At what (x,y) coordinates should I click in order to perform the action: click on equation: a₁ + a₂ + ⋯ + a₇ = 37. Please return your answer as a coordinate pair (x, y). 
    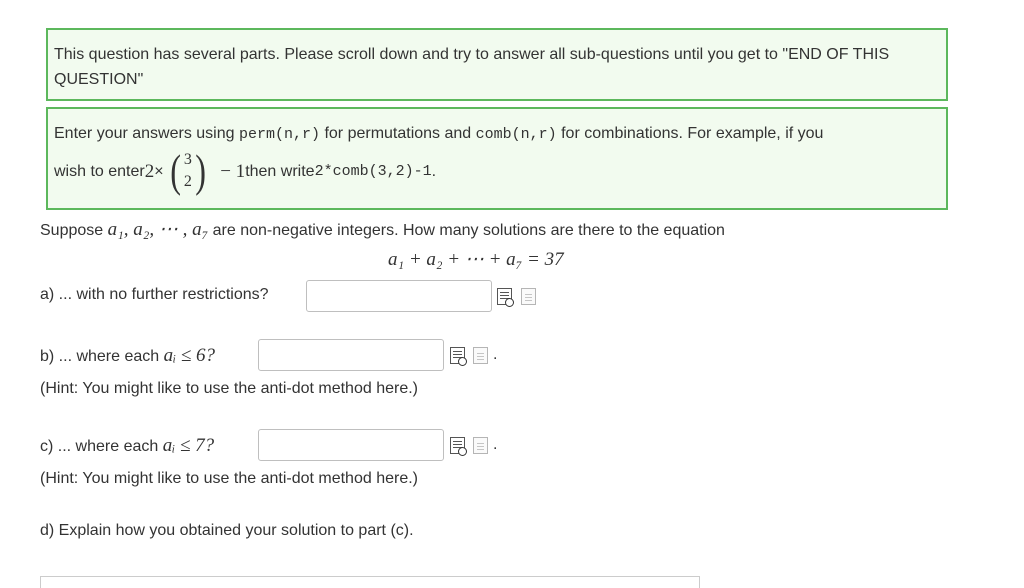
    Looking at the image, I should click on (476, 259).